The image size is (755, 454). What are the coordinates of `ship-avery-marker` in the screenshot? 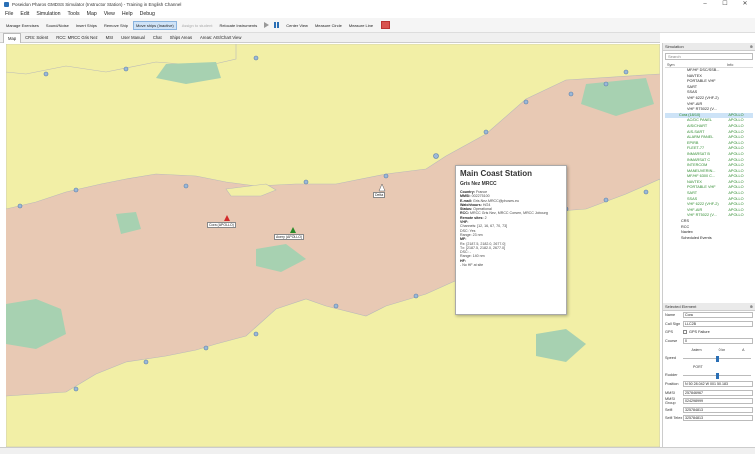 It's located at (293, 230).